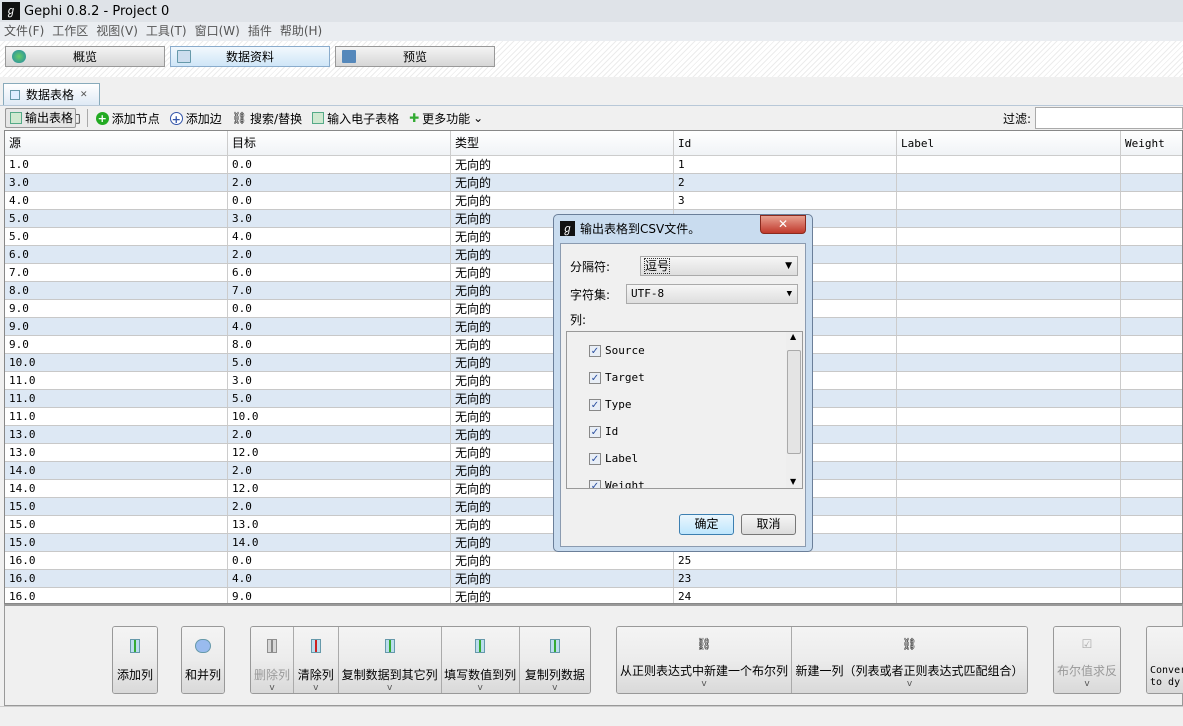 Image resolution: width=1183 pixels, height=726 pixels. Describe the element at coordinates (684, 458) in the screenshot. I see `column-checkbox: ✓ Label` at that location.